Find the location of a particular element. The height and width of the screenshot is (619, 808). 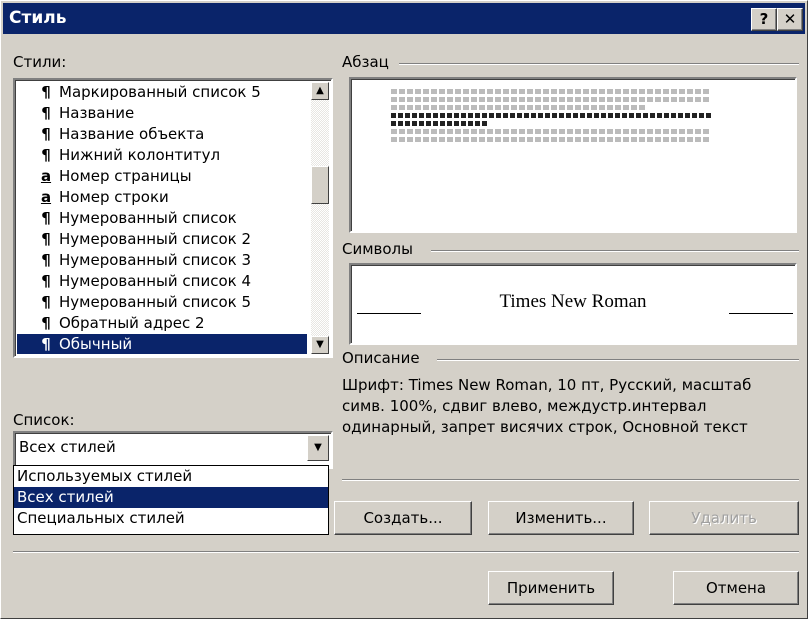

dropdown-option: Всех стилей is located at coordinates (171, 497).